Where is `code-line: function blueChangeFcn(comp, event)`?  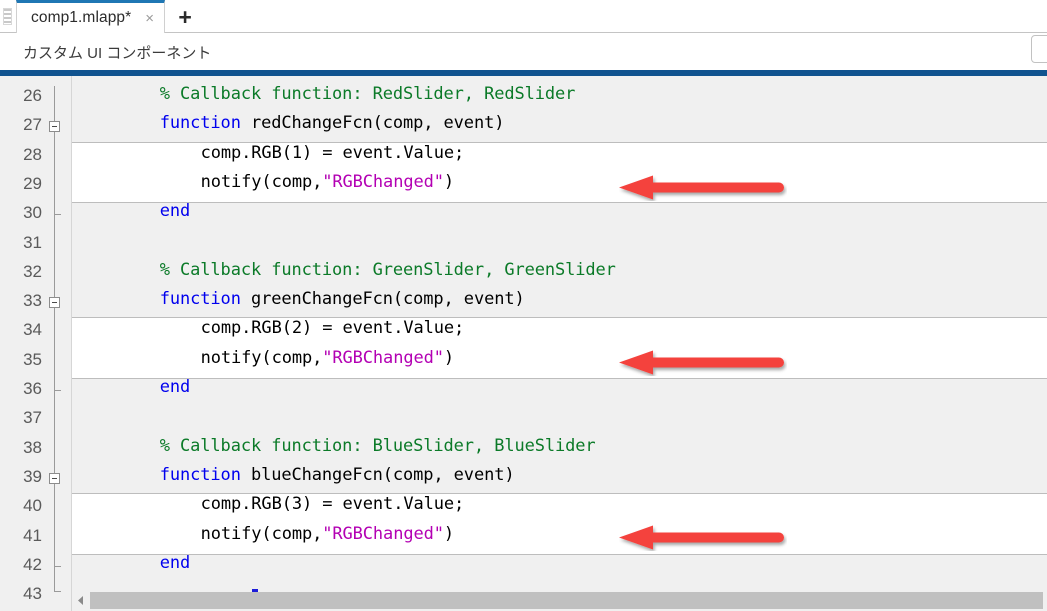 code-line: function blueChangeFcn(comp, event) is located at coordinates (337, 475).